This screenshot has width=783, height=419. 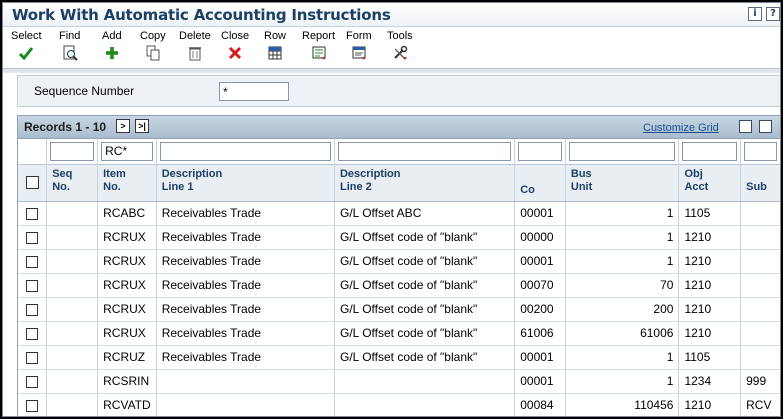 I want to click on select-button: Select, so click(x=26, y=45).